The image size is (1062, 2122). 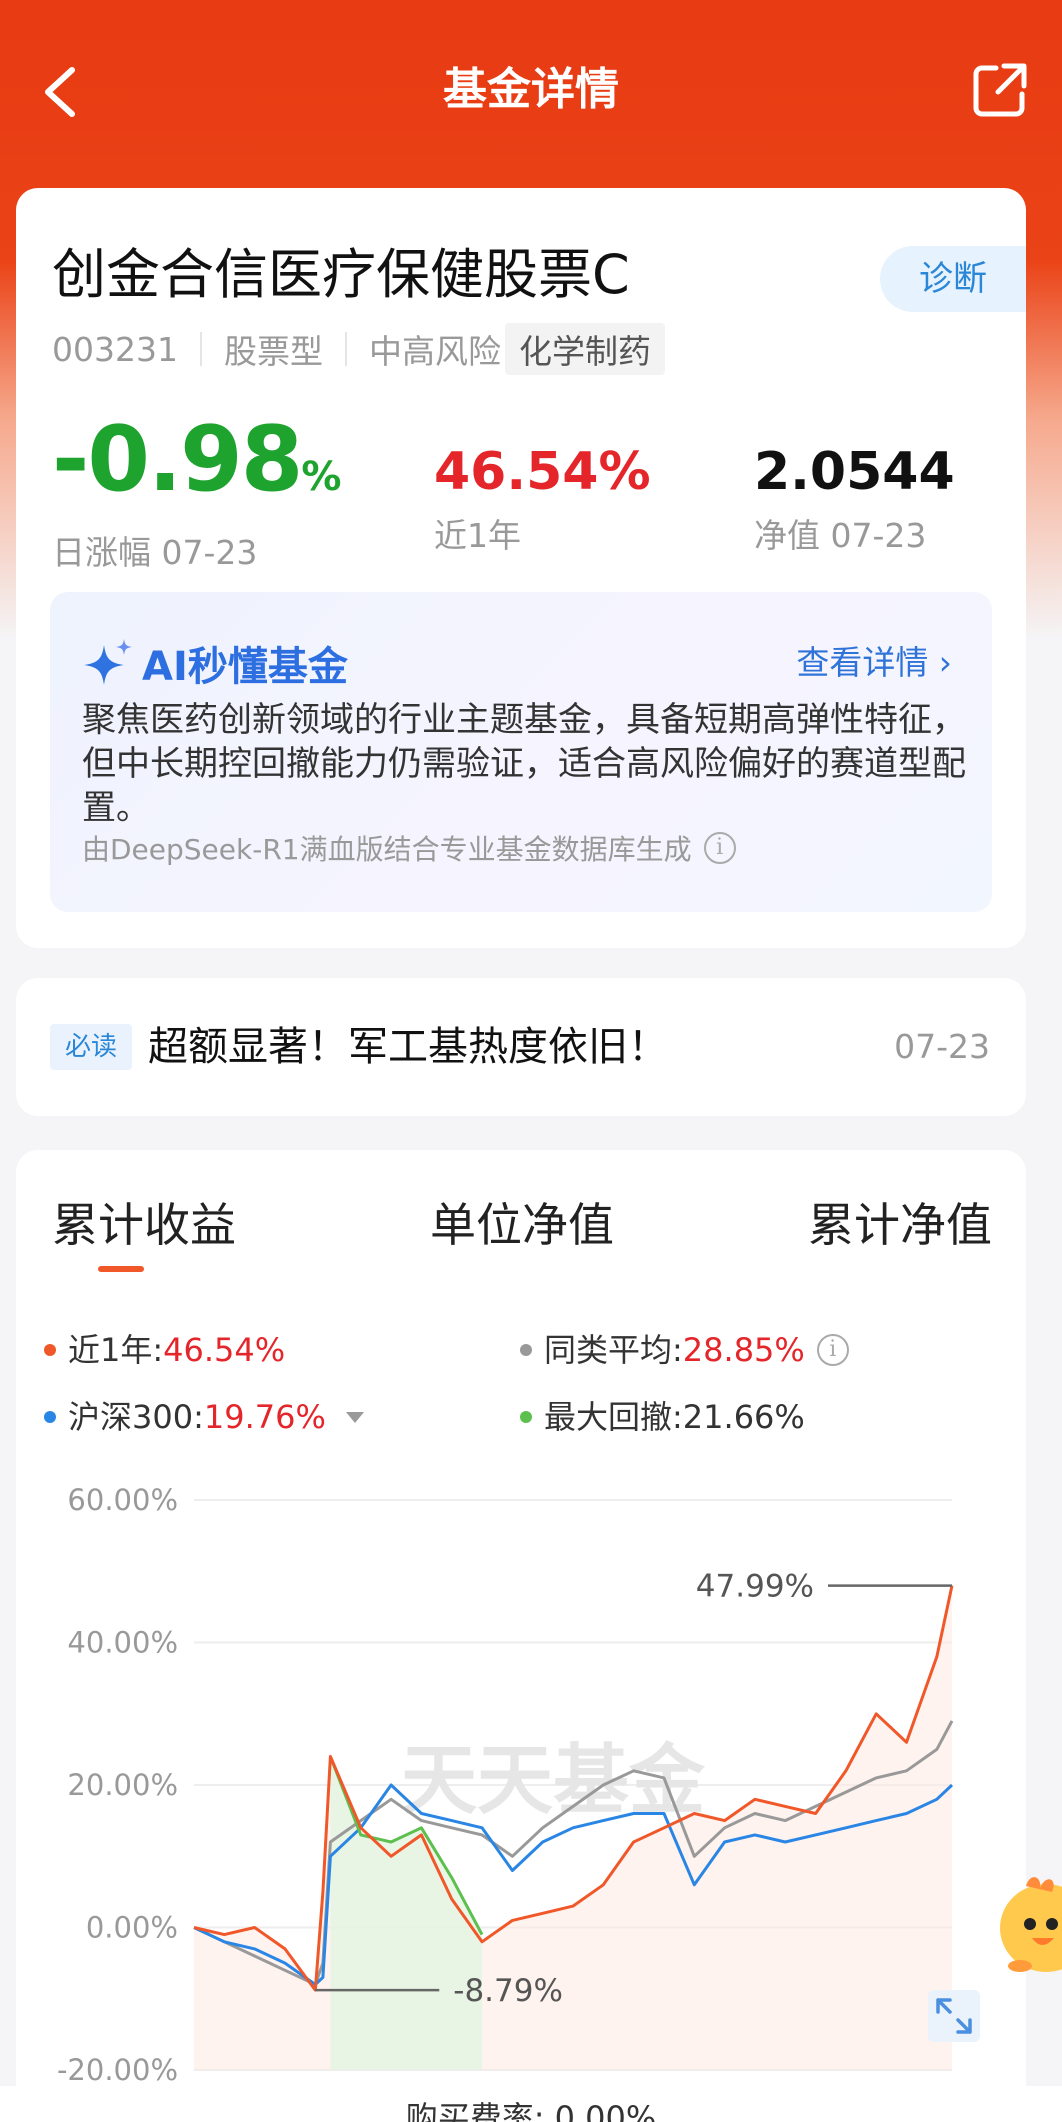 I want to click on expand-icon, so click(x=954, y=2016).